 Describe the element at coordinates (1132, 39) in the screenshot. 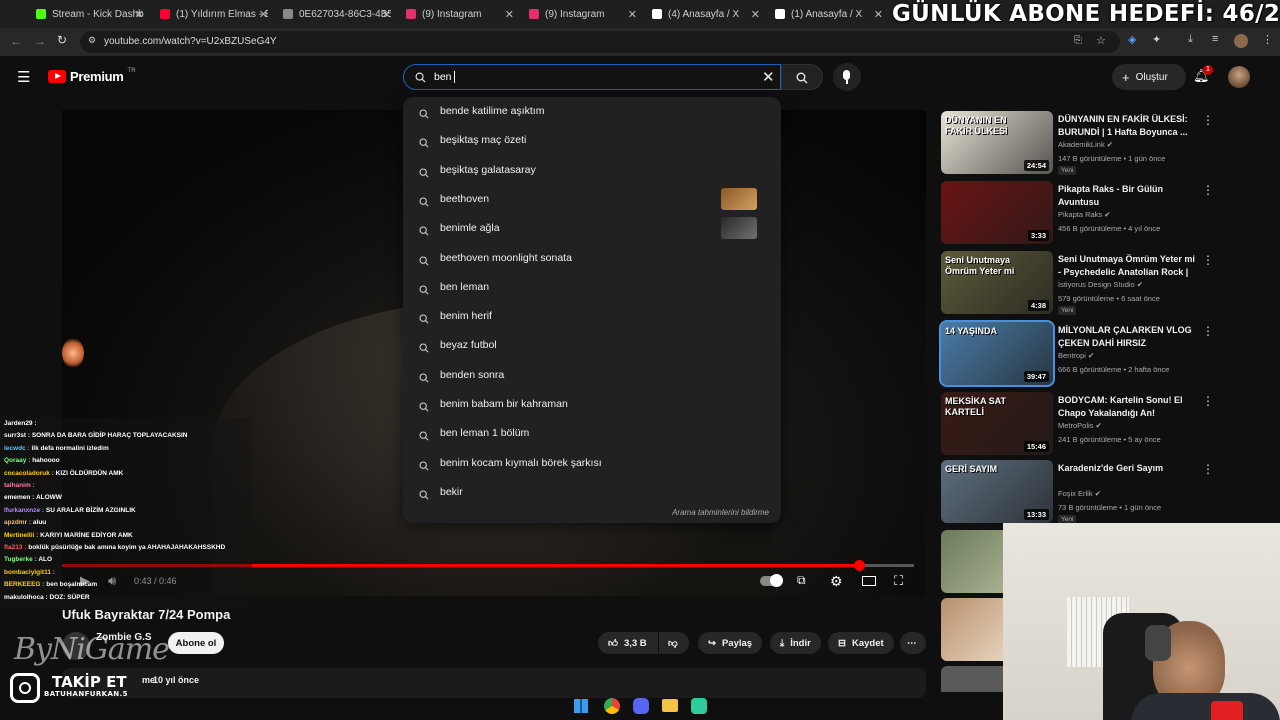

I see `extension-icon: ◈` at that location.